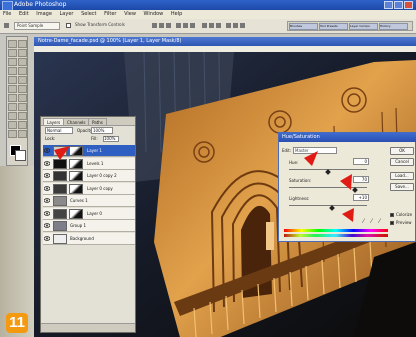  I want to click on layer-row: Background, so click(89, 238).